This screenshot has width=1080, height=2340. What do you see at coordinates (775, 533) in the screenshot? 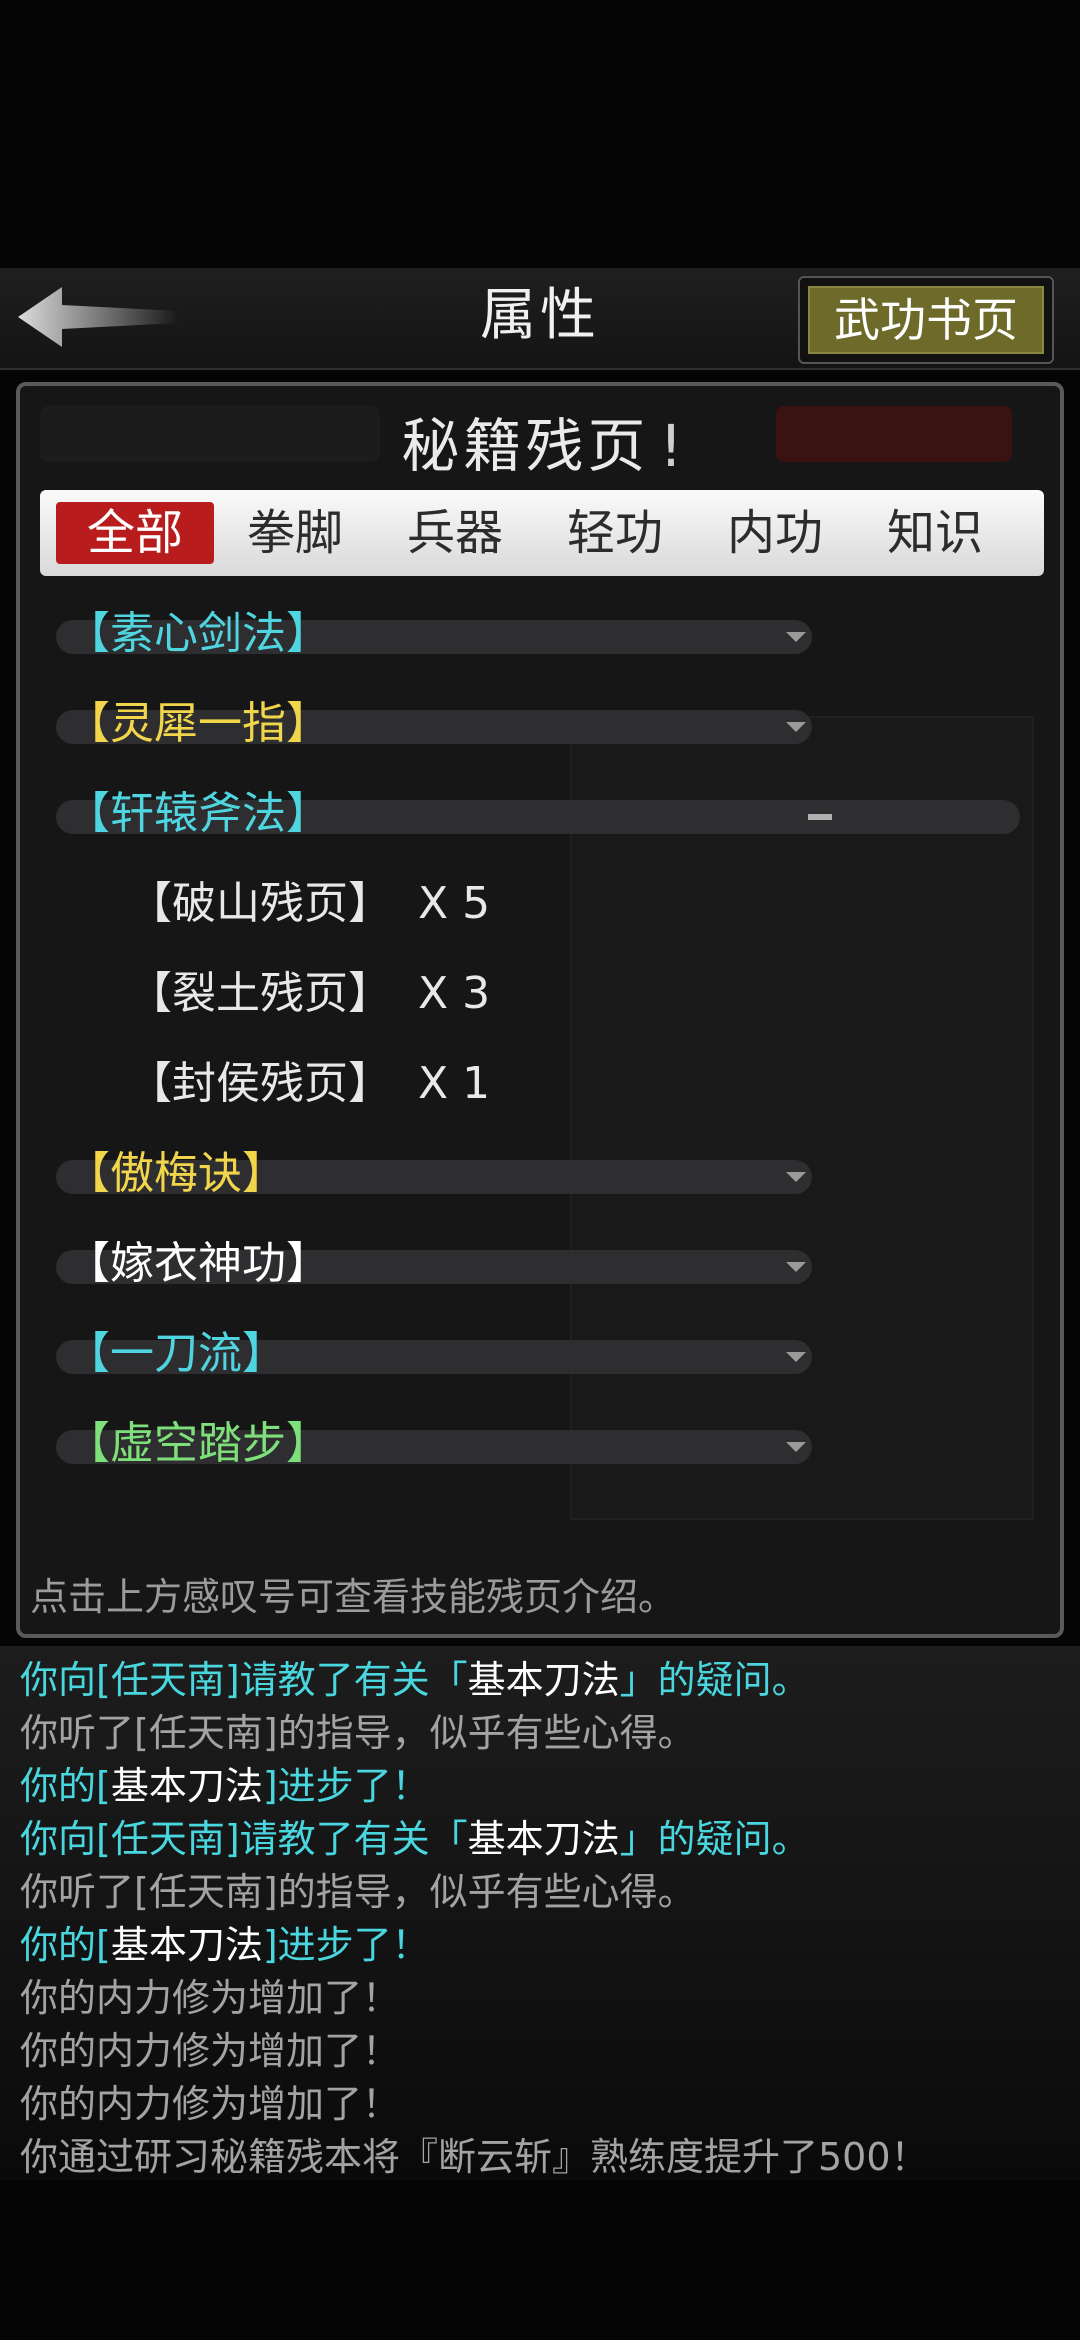
I see `tab-inner-power: 内功` at bounding box center [775, 533].